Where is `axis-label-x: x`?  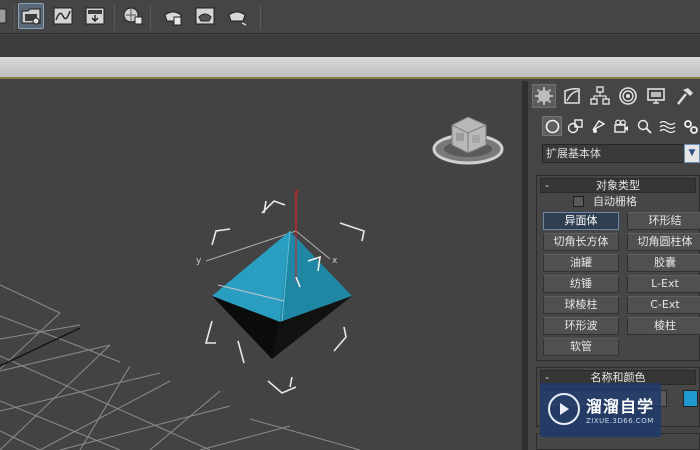 axis-label-x: x is located at coordinates (335, 261).